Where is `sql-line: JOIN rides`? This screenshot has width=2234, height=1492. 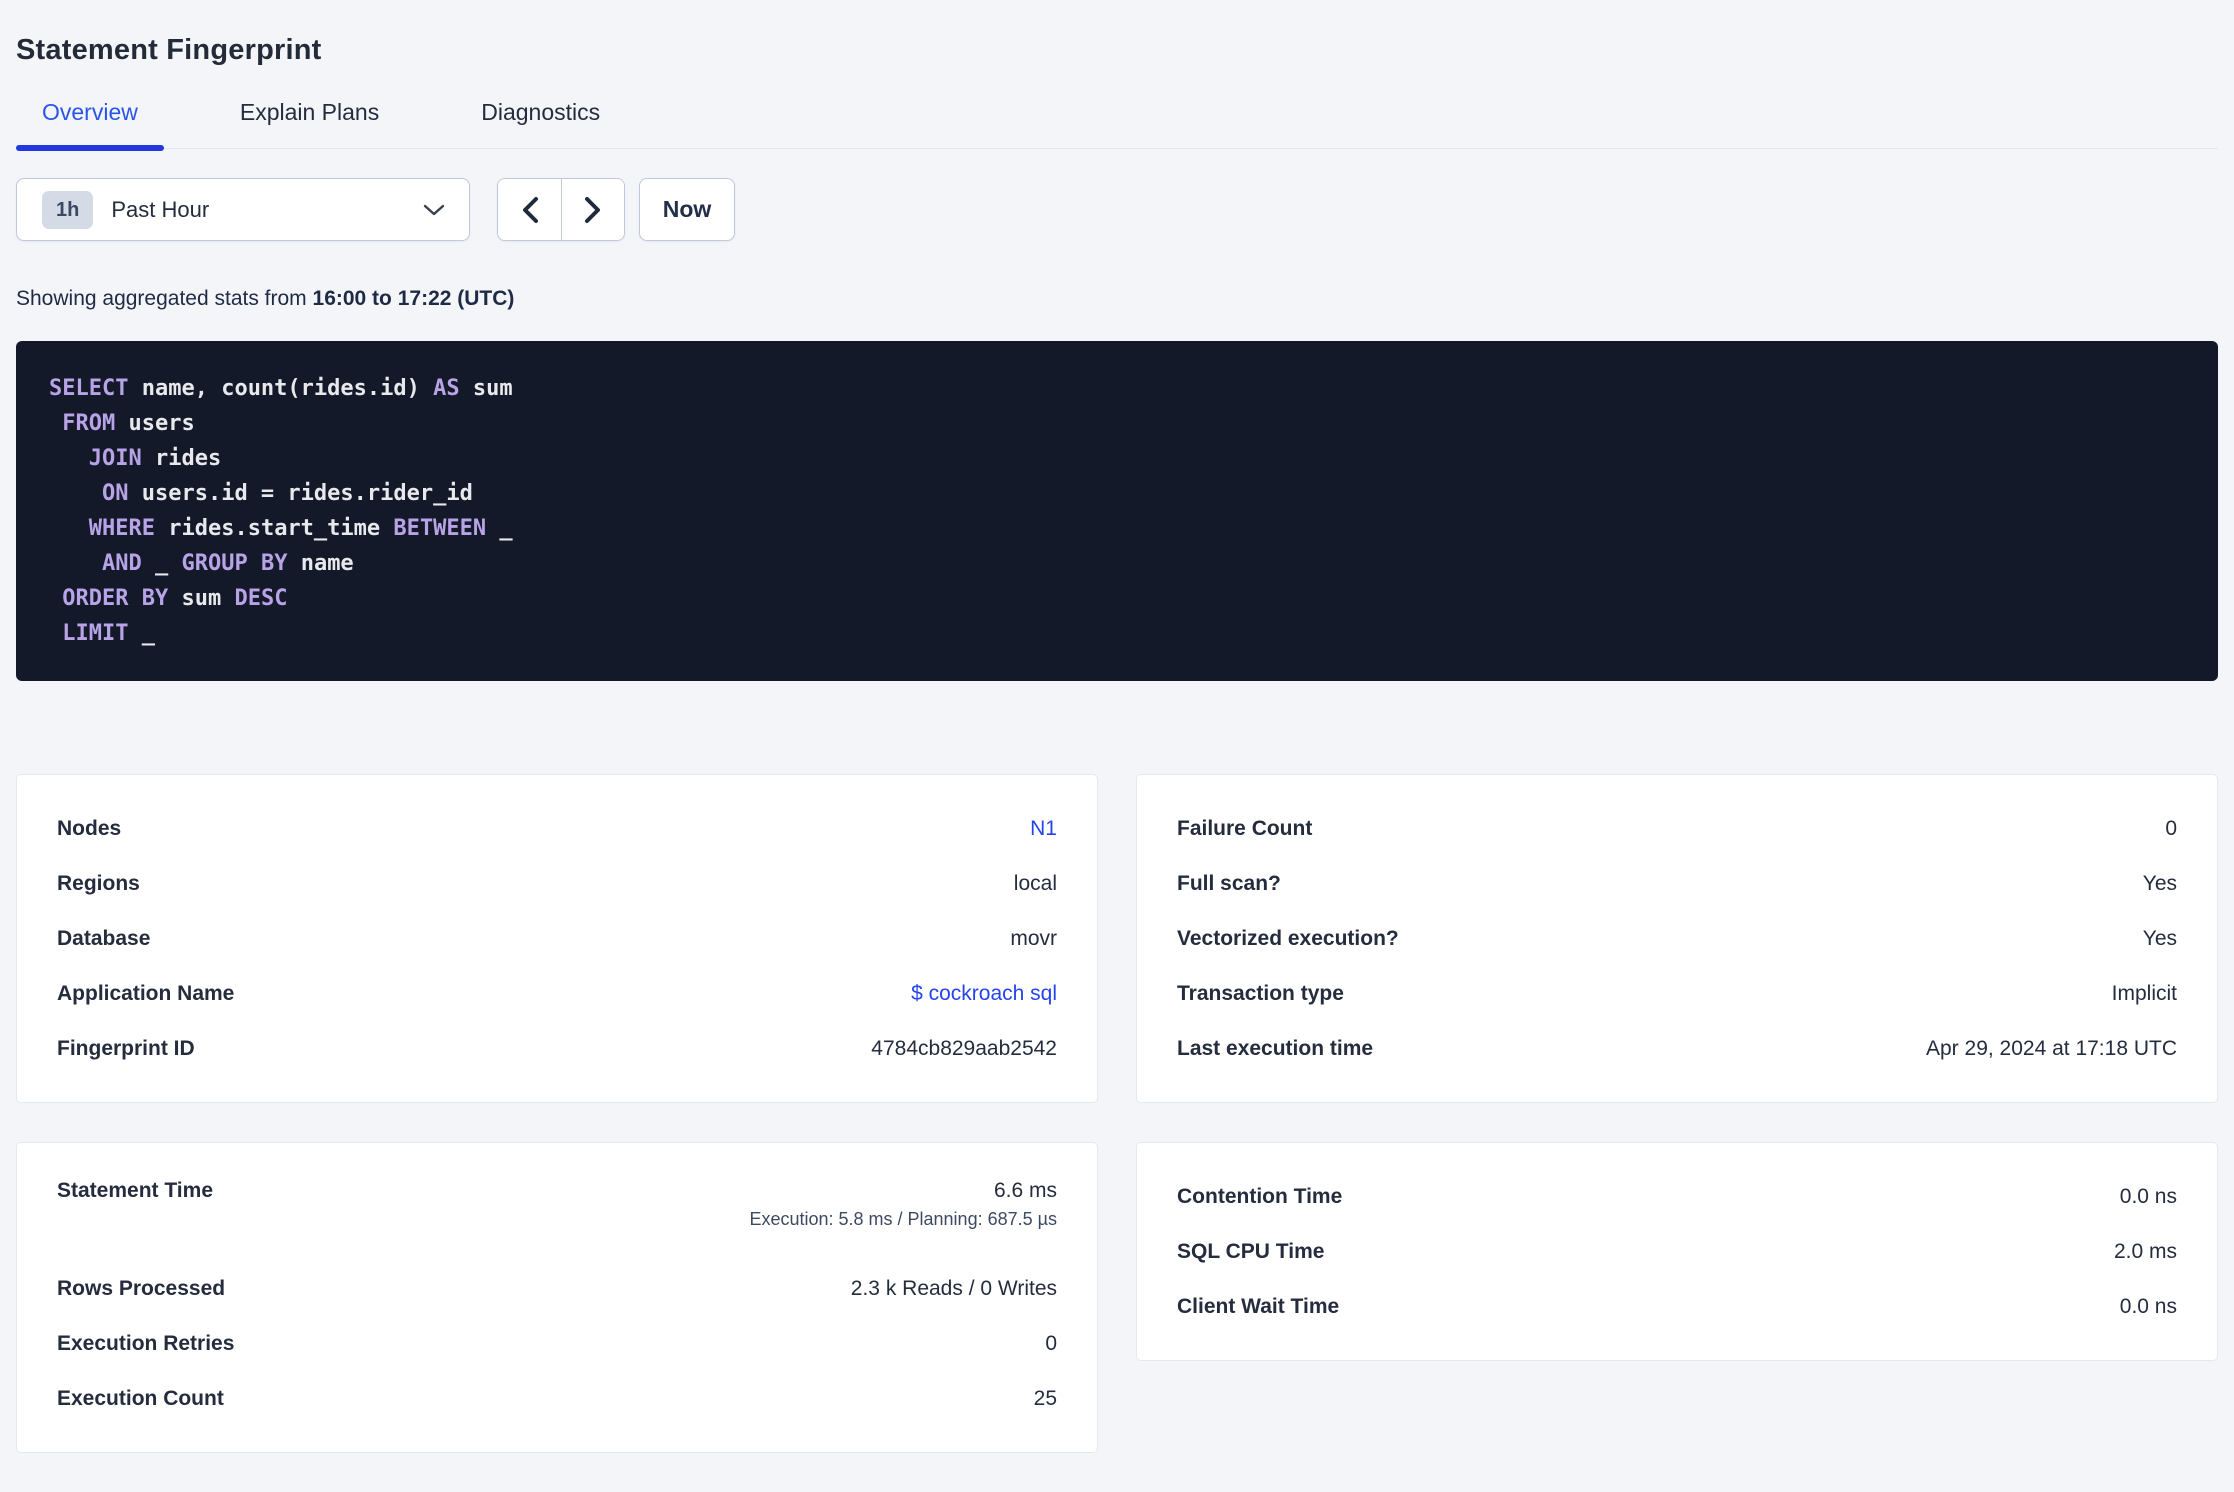 sql-line: JOIN rides is located at coordinates (155, 458).